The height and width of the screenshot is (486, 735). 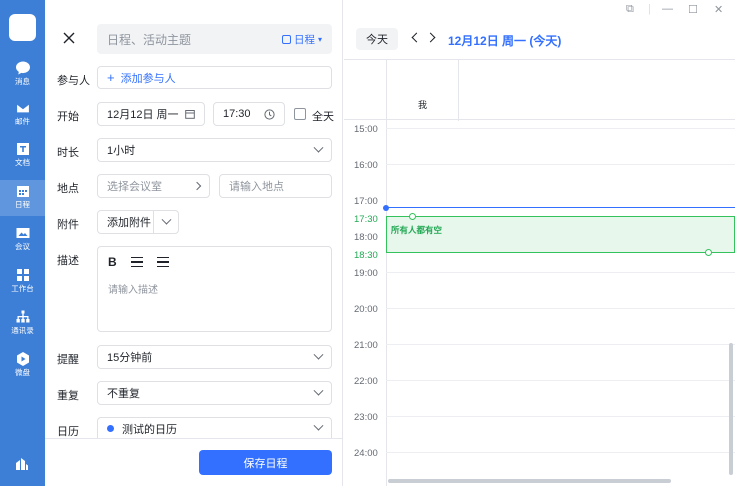 I want to click on description-toolbar: B, so click(x=138, y=262).